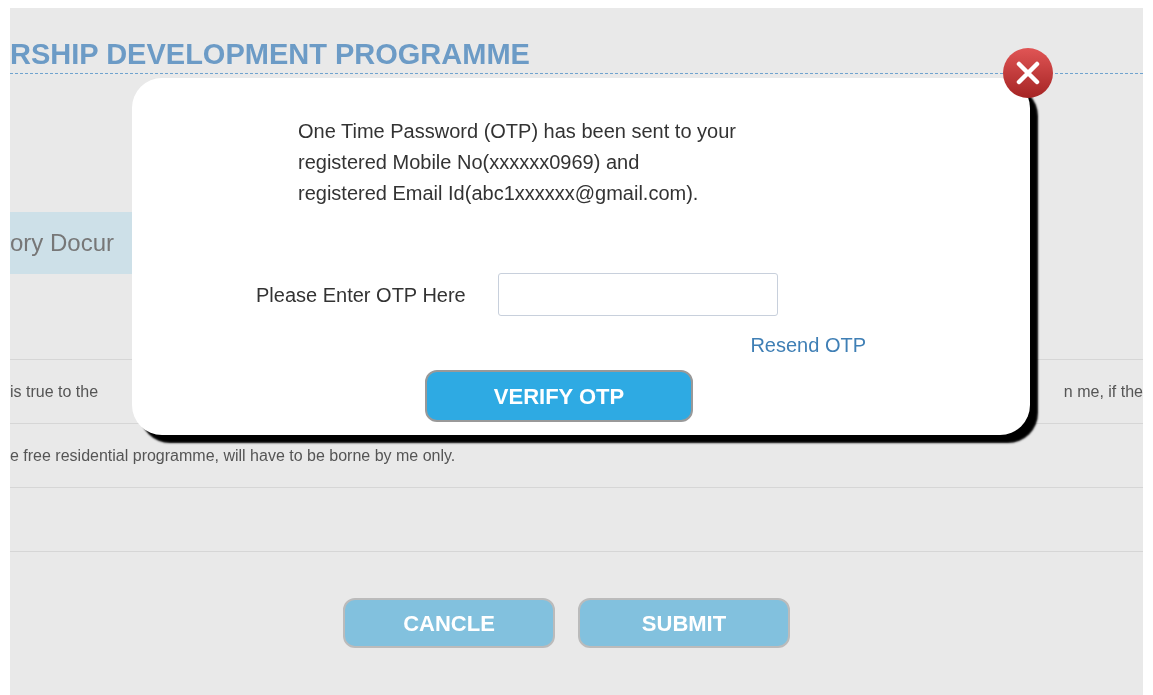 The height and width of the screenshot is (695, 1153). What do you see at coordinates (517, 131) in the screenshot?
I see `otp-message: One Time Password (OTP) has been sent to your` at bounding box center [517, 131].